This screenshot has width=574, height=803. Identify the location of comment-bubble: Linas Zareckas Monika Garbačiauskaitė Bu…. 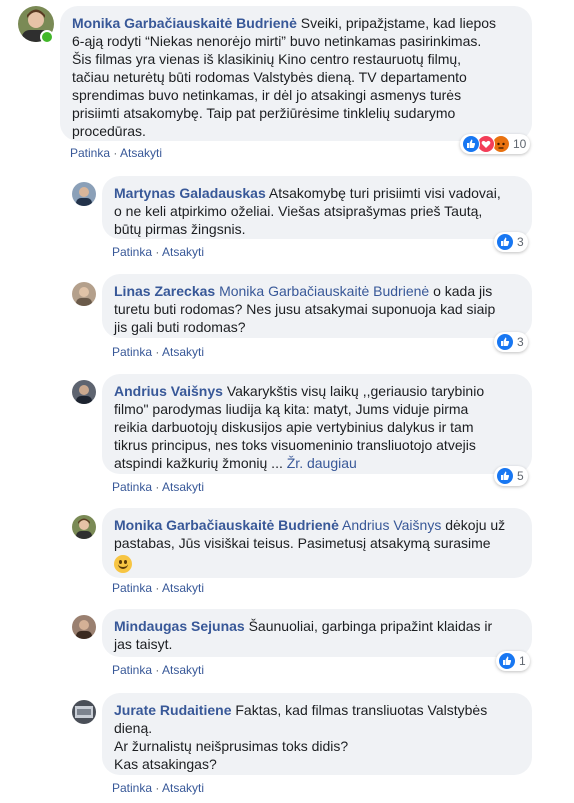
(317, 306).